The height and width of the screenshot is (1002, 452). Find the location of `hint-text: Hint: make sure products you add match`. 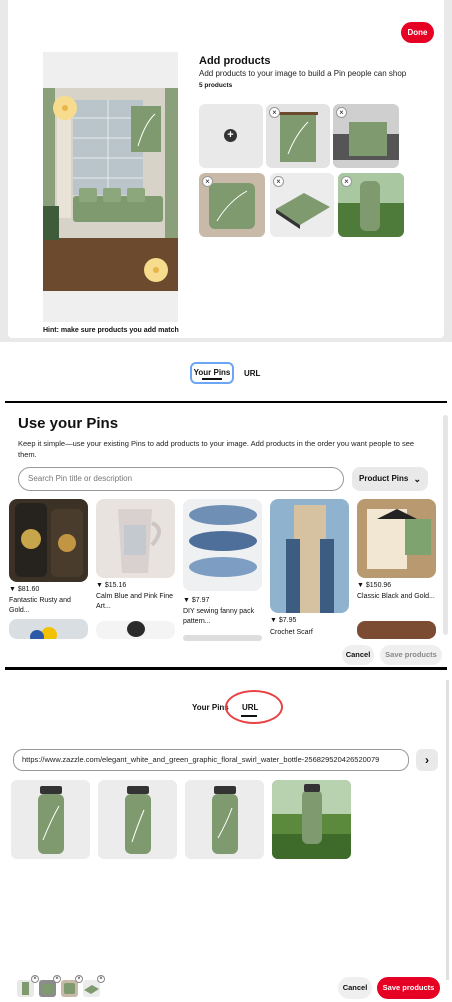

hint-text: Hint: make sure products you add match is located at coordinates (111, 330).